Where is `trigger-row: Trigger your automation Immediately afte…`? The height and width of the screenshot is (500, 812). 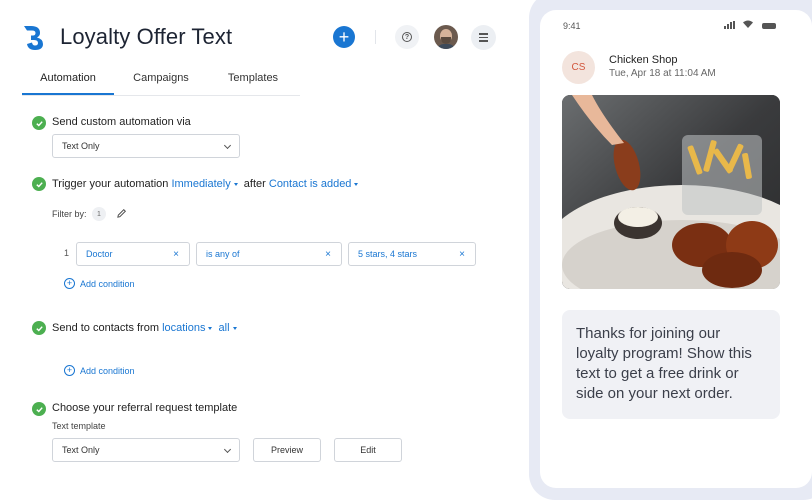 trigger-row: Trigger your automation Immediately afte… is located at coordinates (206, 184).